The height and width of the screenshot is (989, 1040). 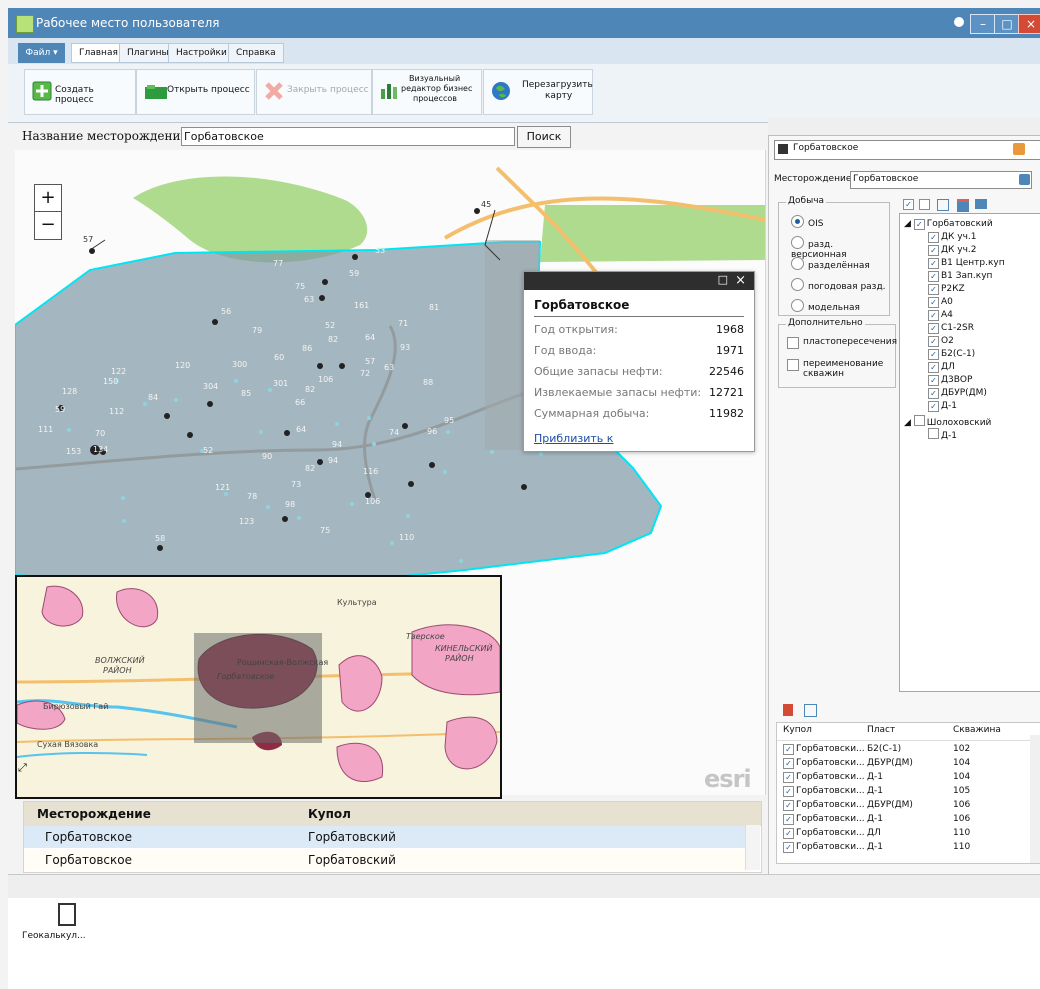 What do you see at coordinates (48, 225) in the screenshot?
I see `zoom-out-button: −` at bounding box center [48, 225].